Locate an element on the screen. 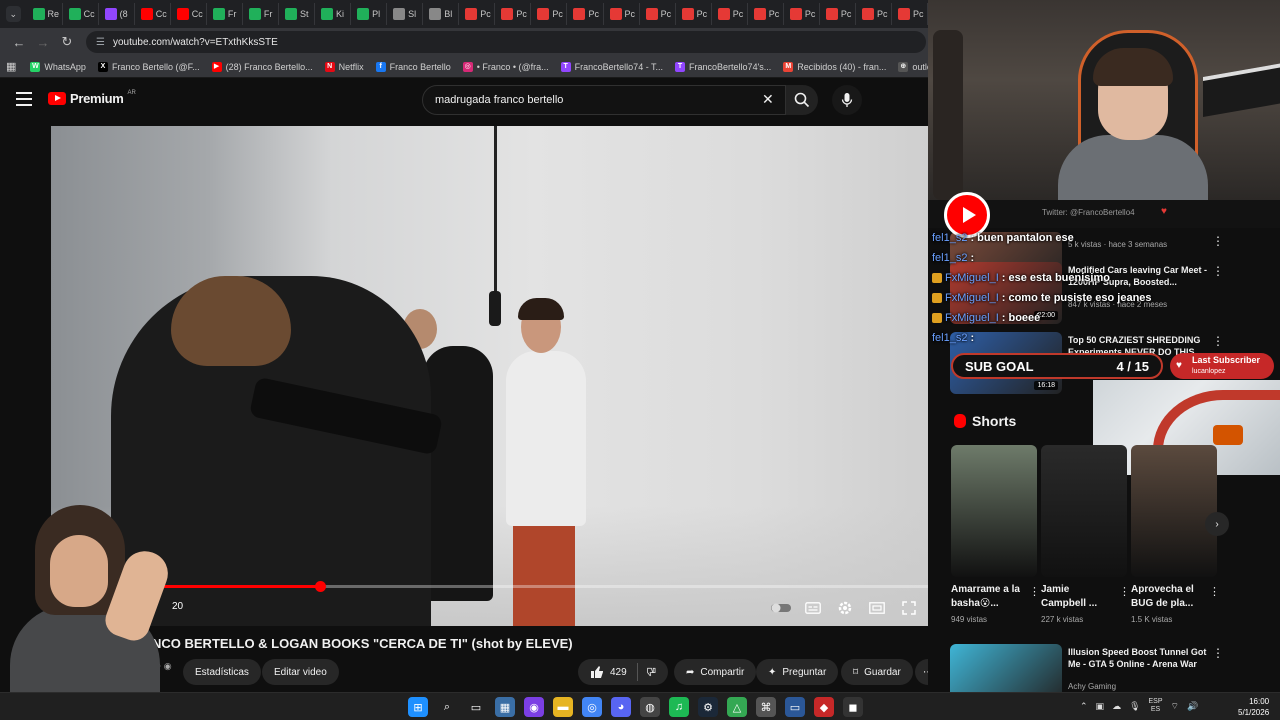  like-button: 429 is located at coordinates (608, 672).